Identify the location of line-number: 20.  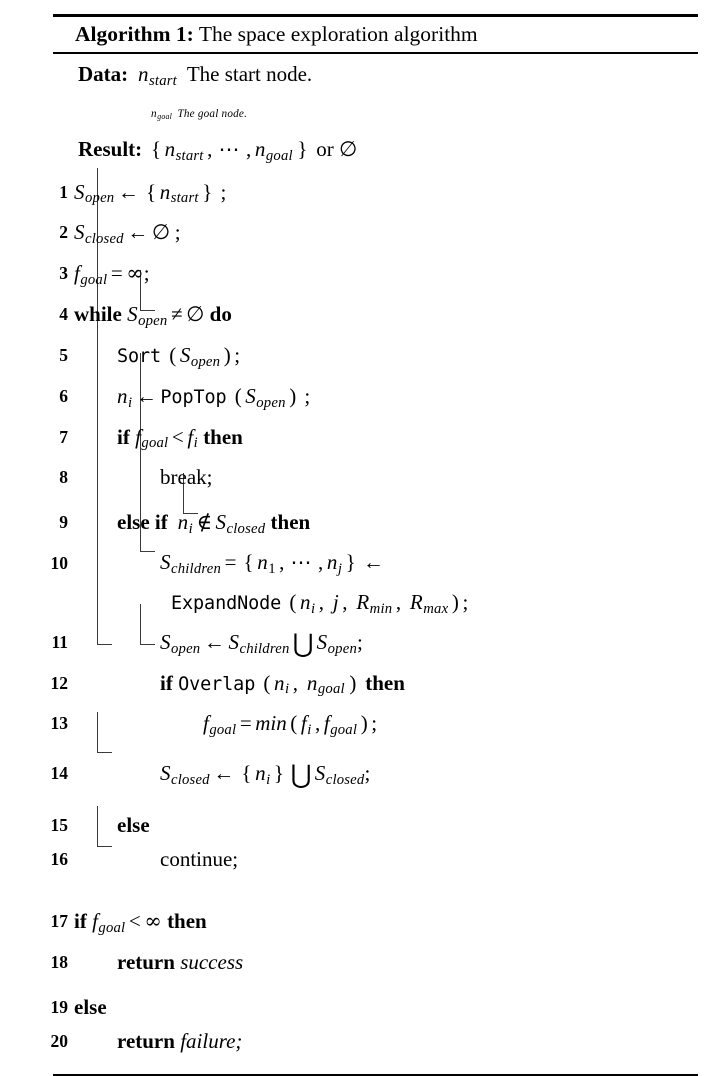
(59, 1040).